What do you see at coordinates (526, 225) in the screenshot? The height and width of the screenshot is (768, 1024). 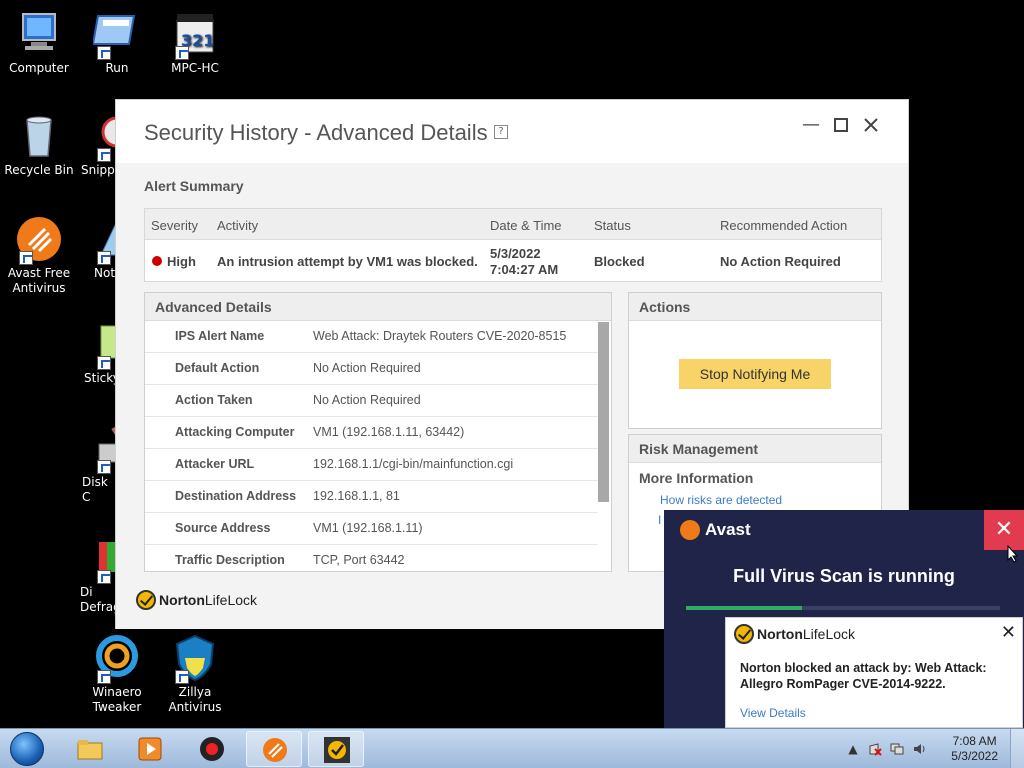 I see `col-date-time: Date & Time` at bounding box center [526, 225].